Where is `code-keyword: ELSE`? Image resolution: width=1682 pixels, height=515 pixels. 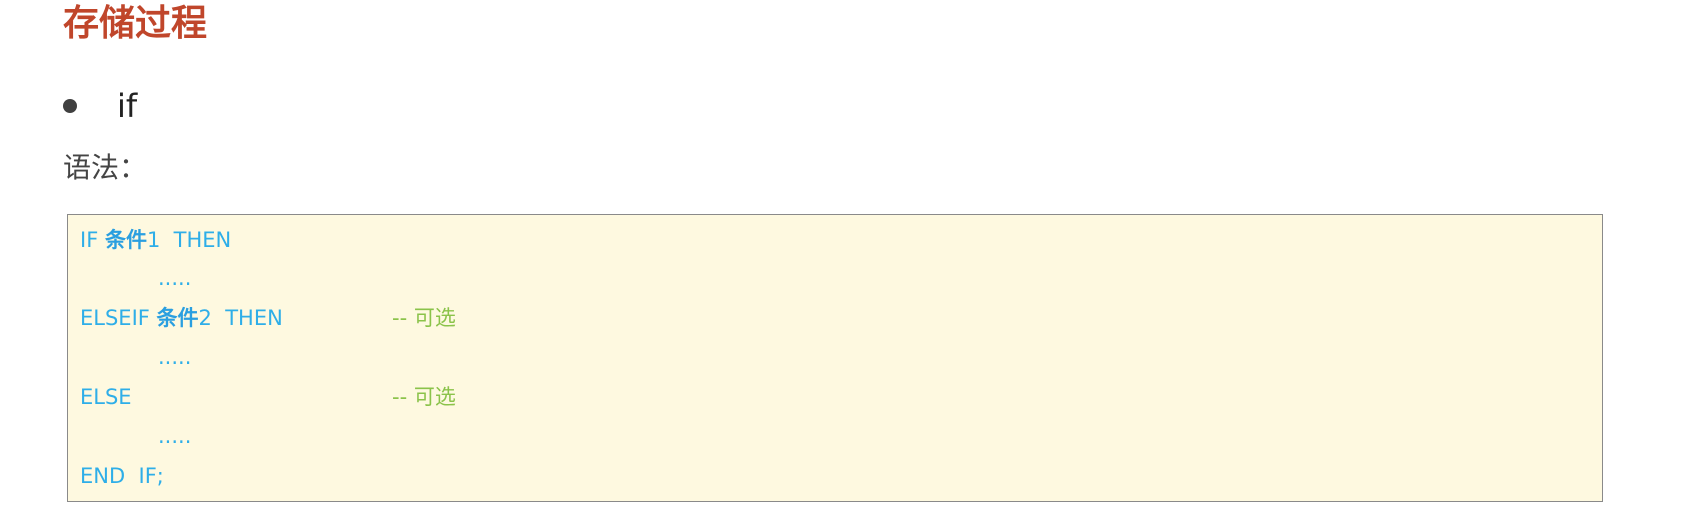
code-keyword: ELSE is located at coordinates (106, 397).